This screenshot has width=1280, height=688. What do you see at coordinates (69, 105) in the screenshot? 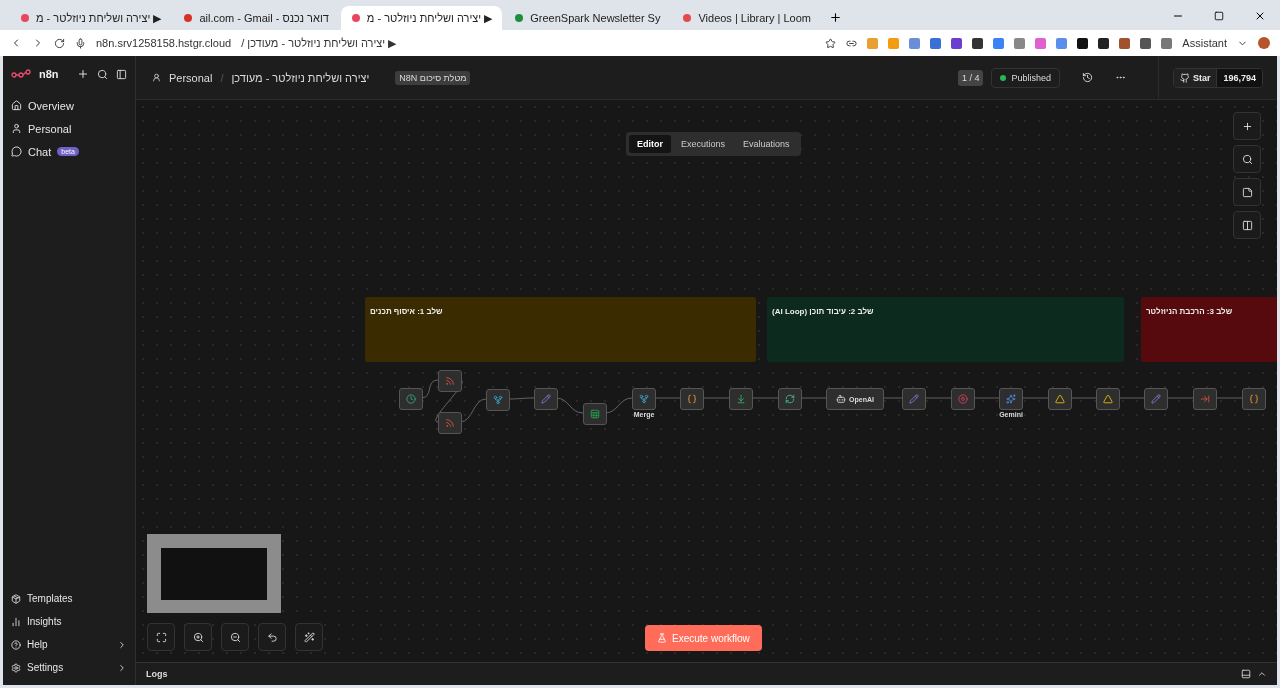
I see `nav-item: Overview` at bounding box center [69, 105].